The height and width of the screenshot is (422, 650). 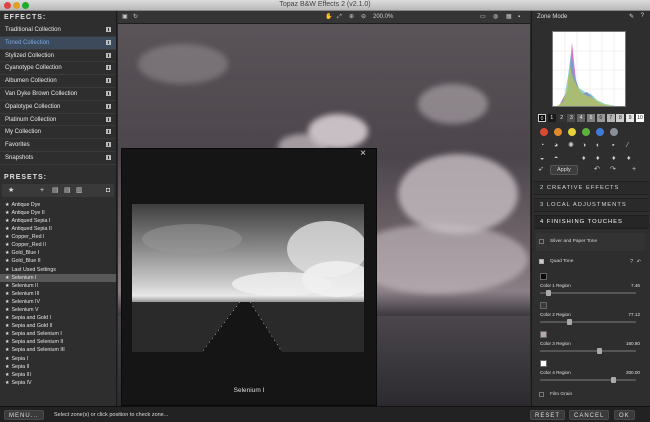 What do you see at coordinates (58, 237) in the screenshot?
I see `preset-item: ★ Copper_Red I` at bounding box center [58, 237].